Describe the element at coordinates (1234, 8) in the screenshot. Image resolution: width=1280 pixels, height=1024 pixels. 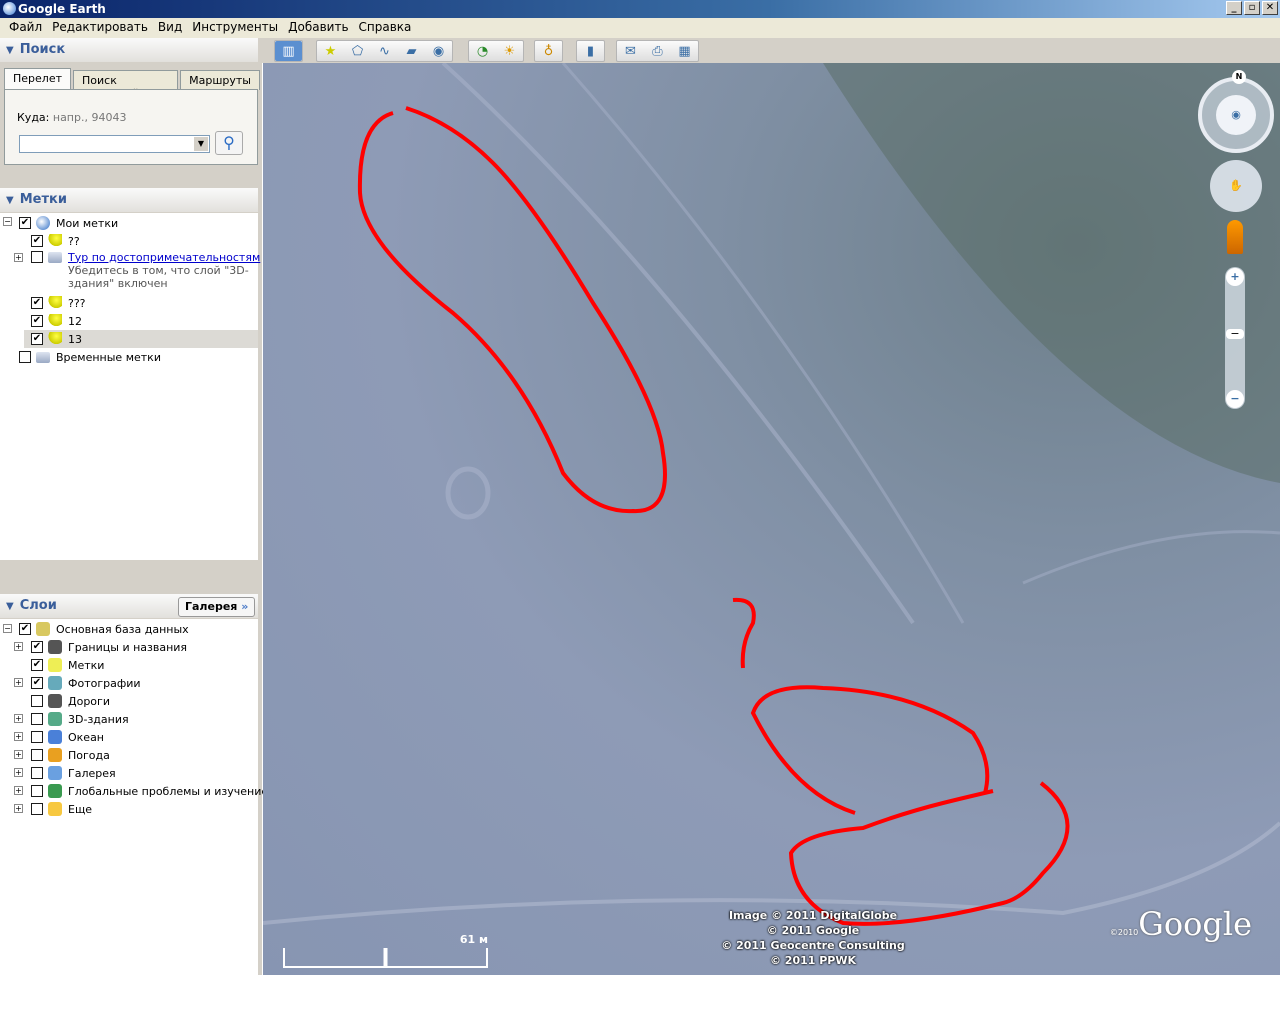
I see `minimize-button: _` at that location.